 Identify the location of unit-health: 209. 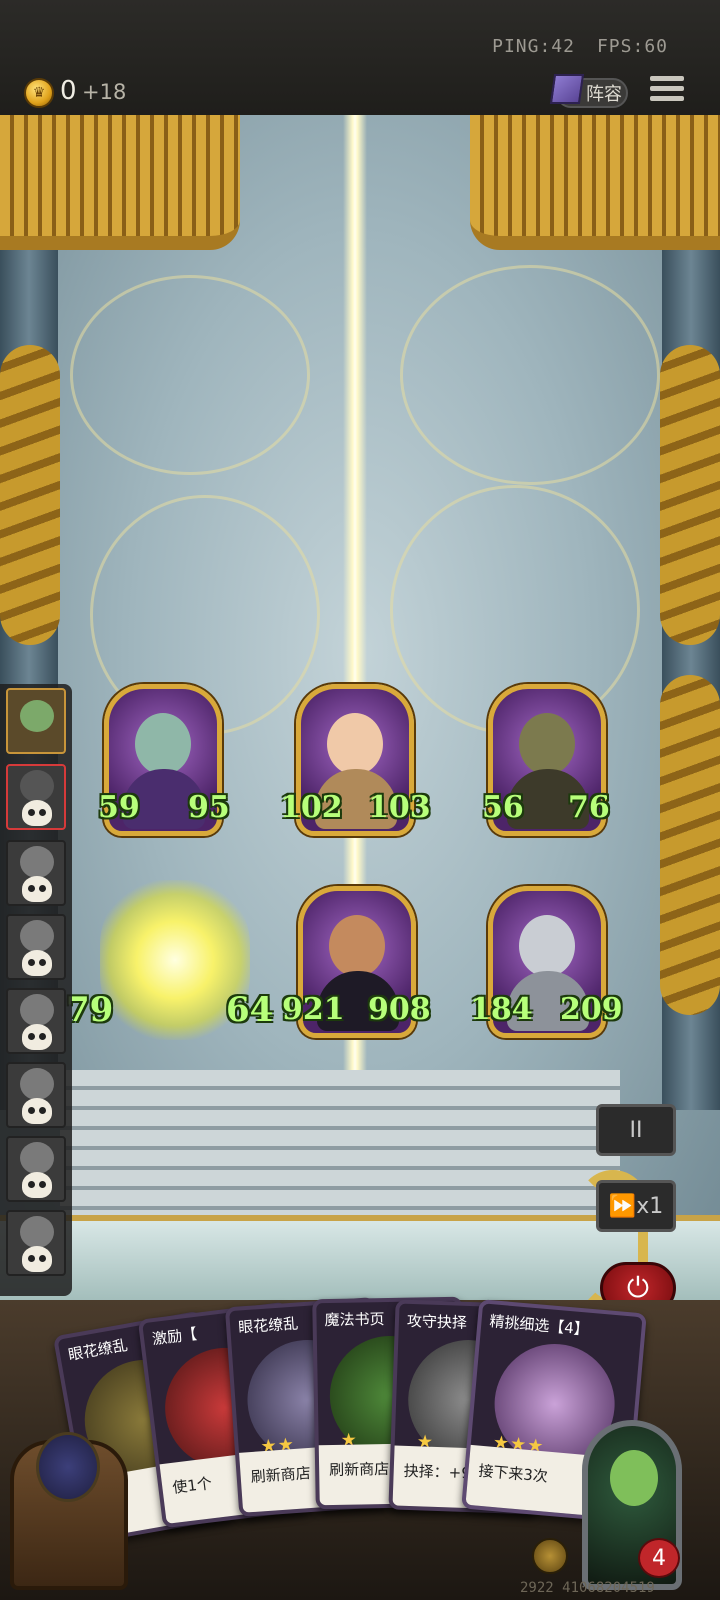
(591, 1009).